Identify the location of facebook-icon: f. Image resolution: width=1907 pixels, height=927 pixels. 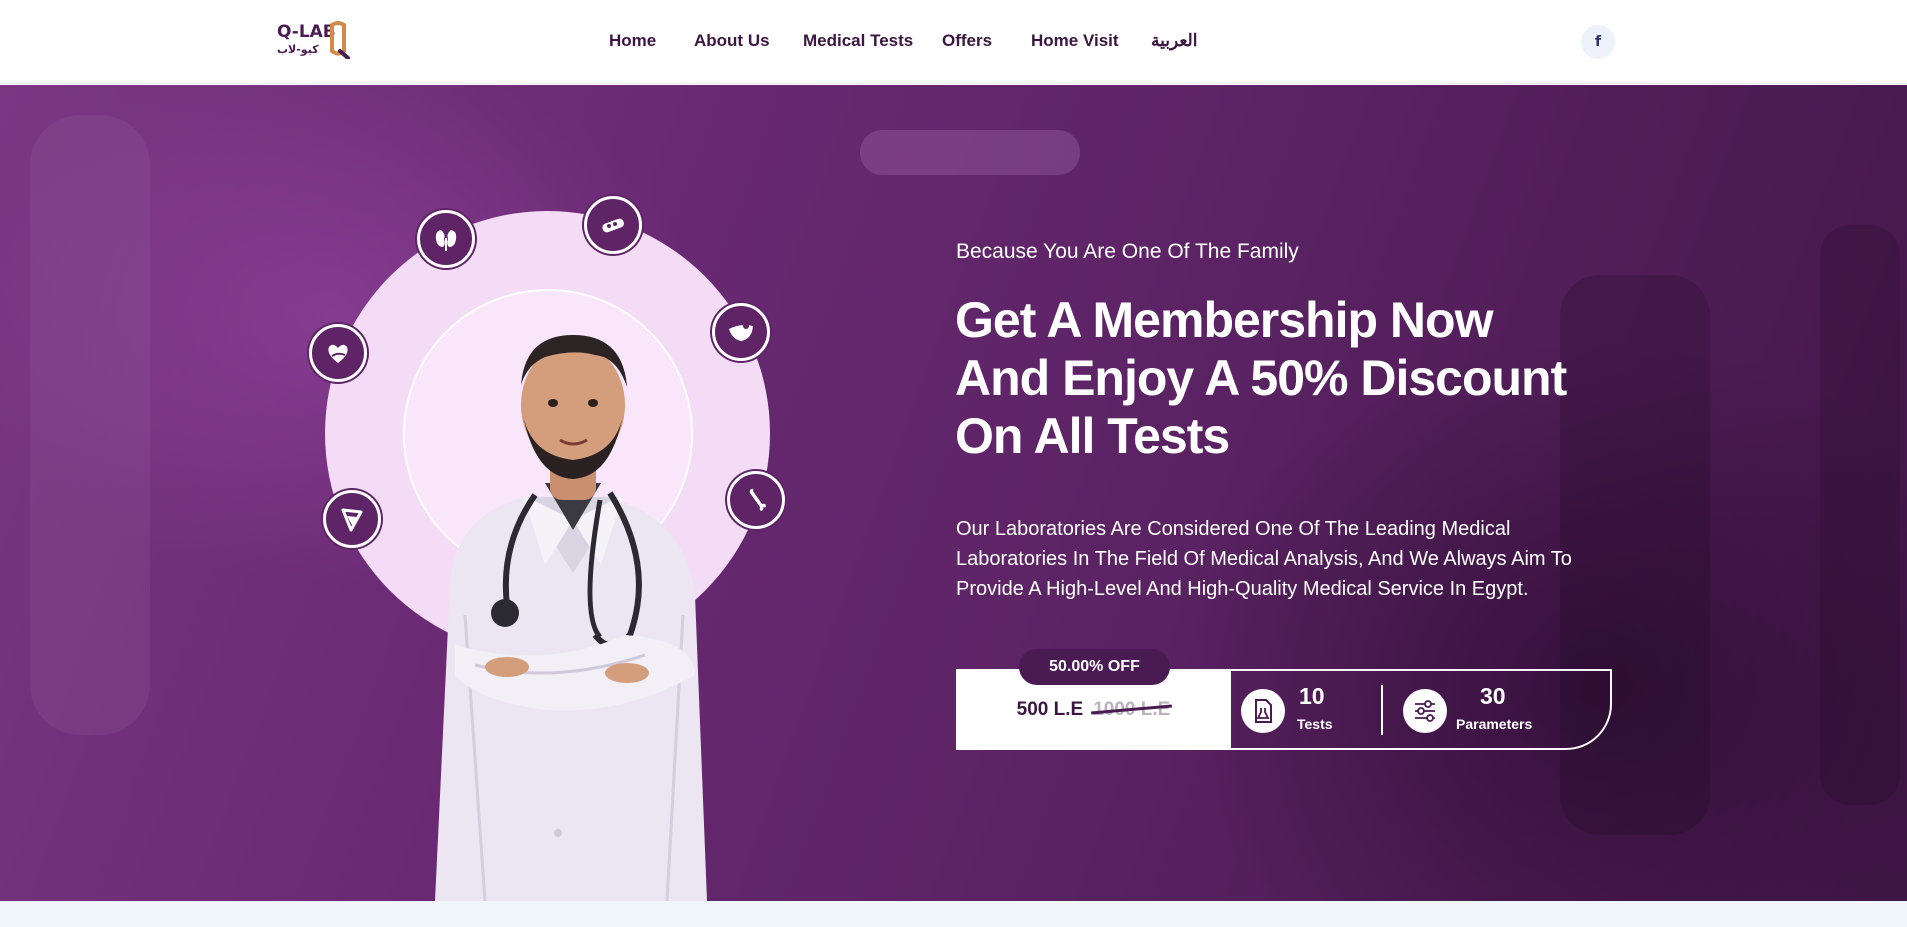
(1598, 42).